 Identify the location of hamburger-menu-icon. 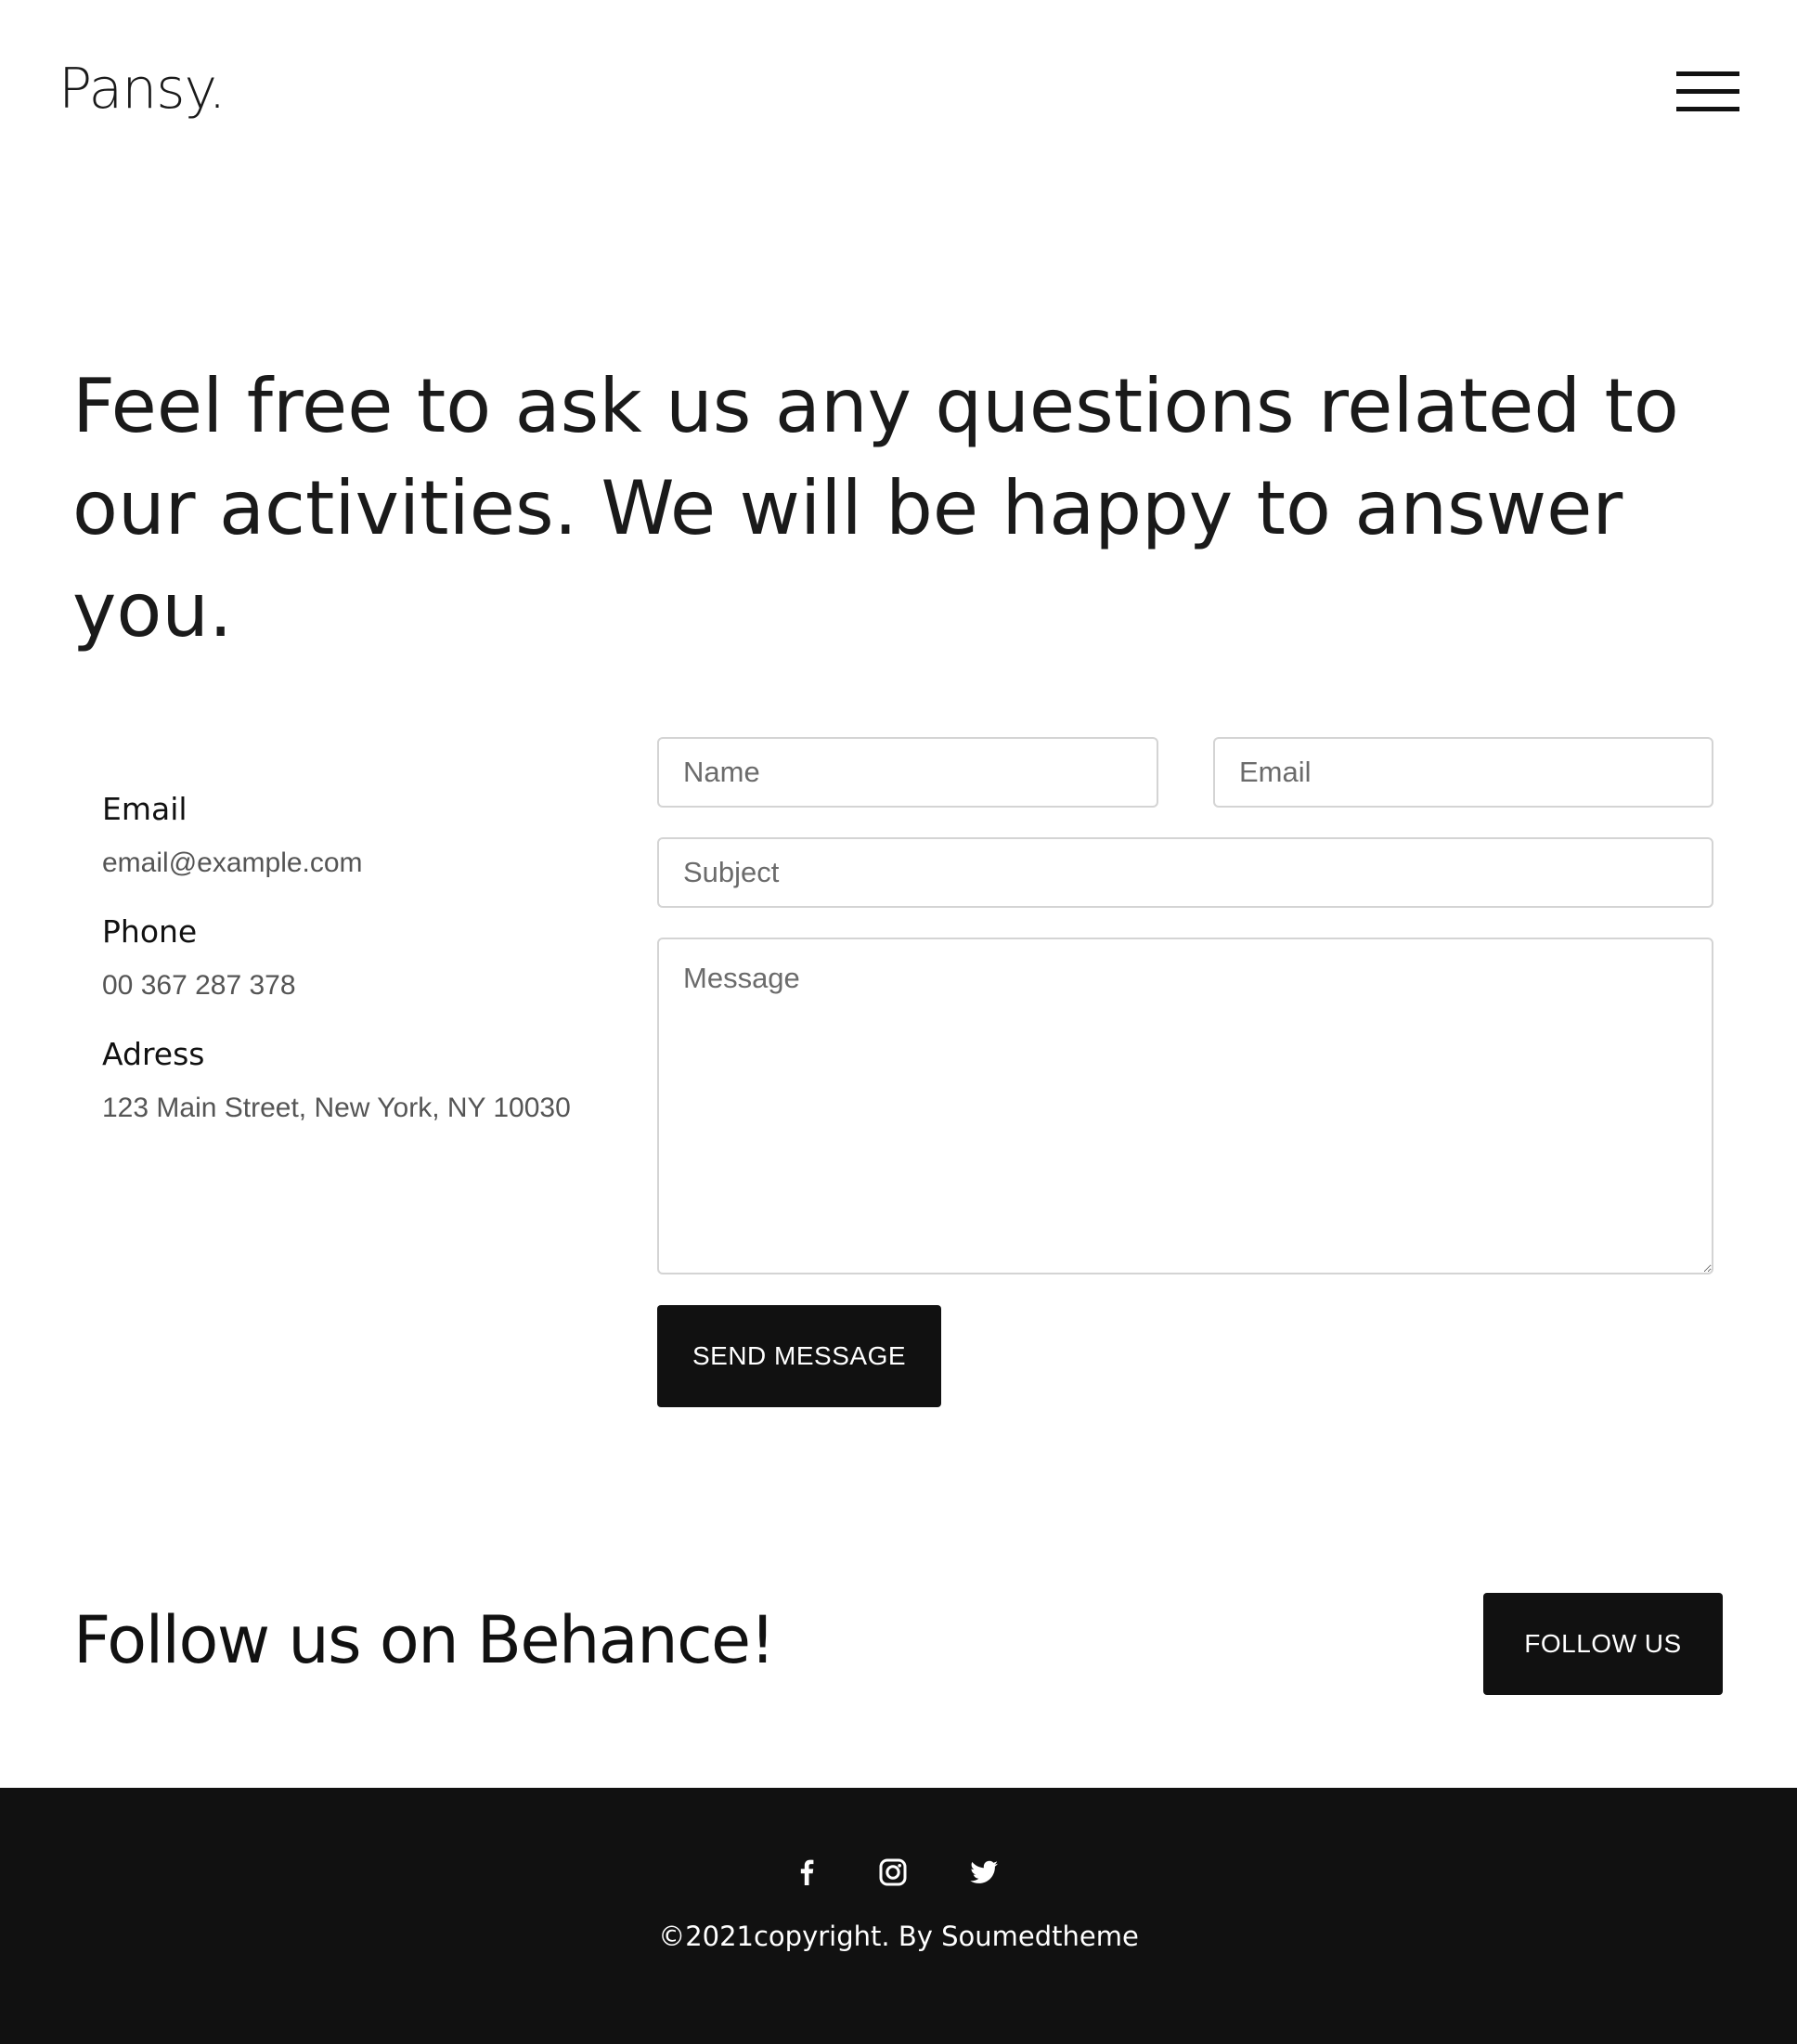
(1707, 93).